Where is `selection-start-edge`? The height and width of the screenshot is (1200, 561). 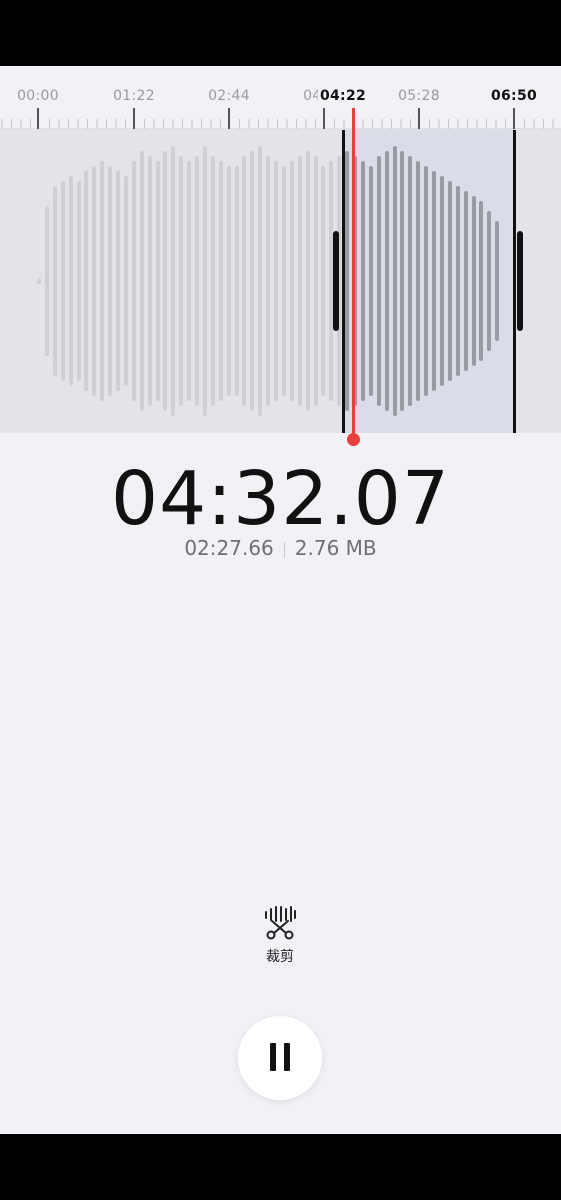
selection-start-edge is located at coordinates (343, 281).